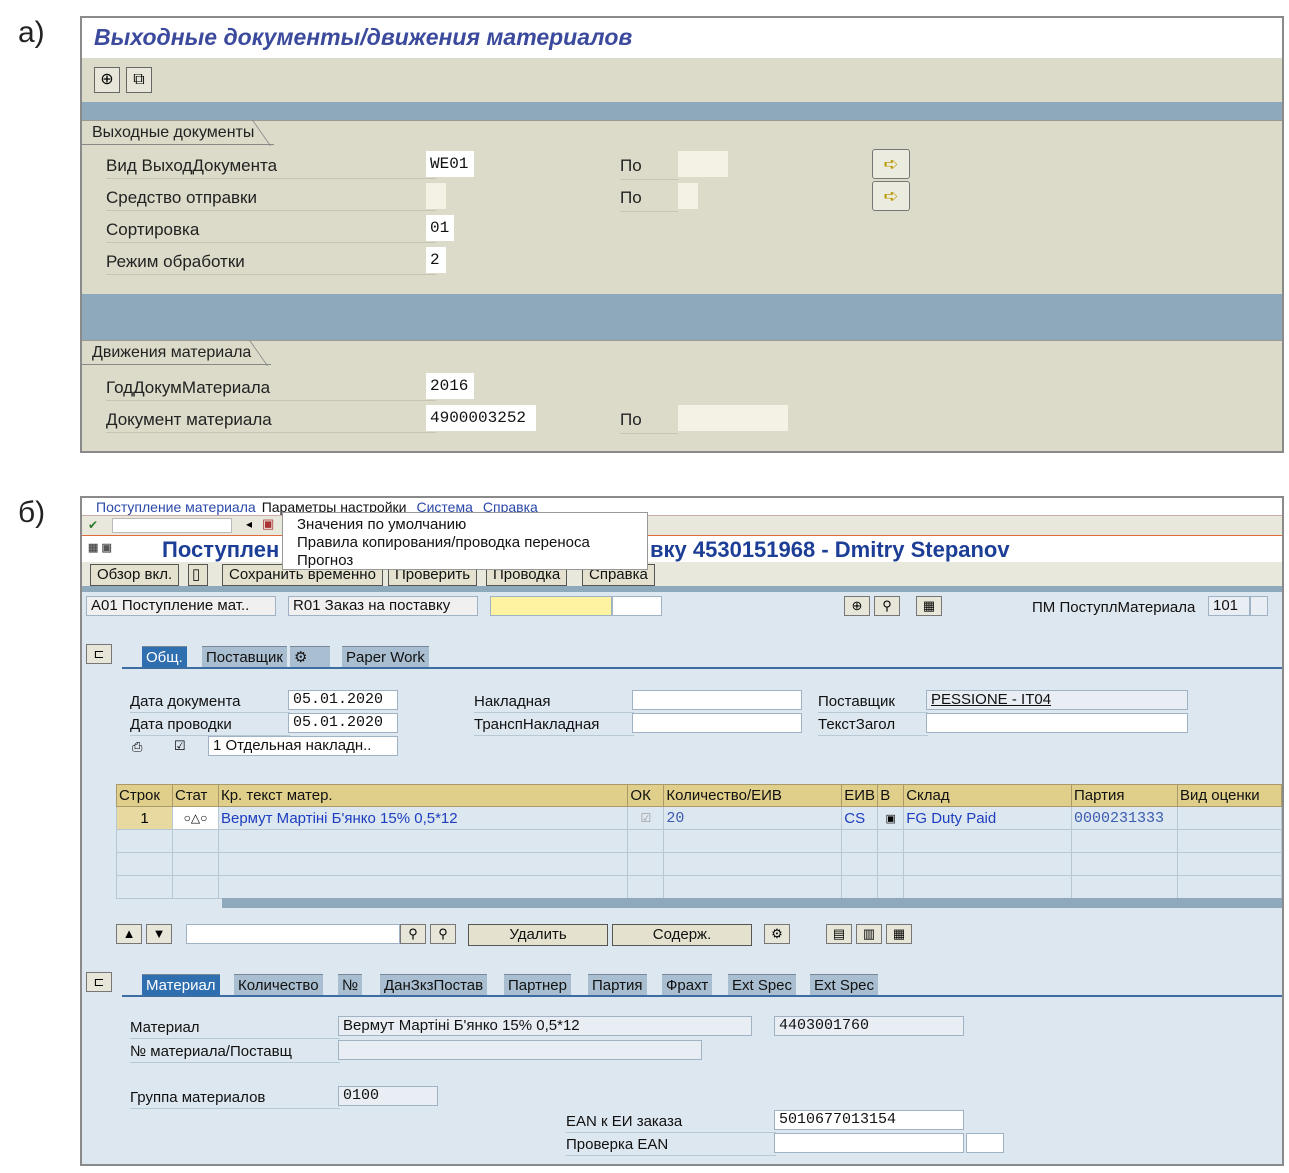 Image resolution: width=1289 pixels, height=1173 pixels. Describe the element at coordinates (450, 164) in the screenshot. I see `output-type-input: WE01` at that location.